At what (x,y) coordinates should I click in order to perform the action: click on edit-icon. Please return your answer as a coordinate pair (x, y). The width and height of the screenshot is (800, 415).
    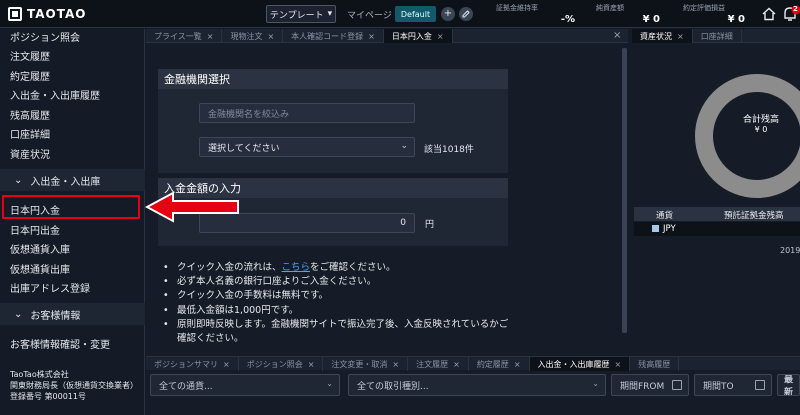
    Looking at the image, I should click on (466, 14).